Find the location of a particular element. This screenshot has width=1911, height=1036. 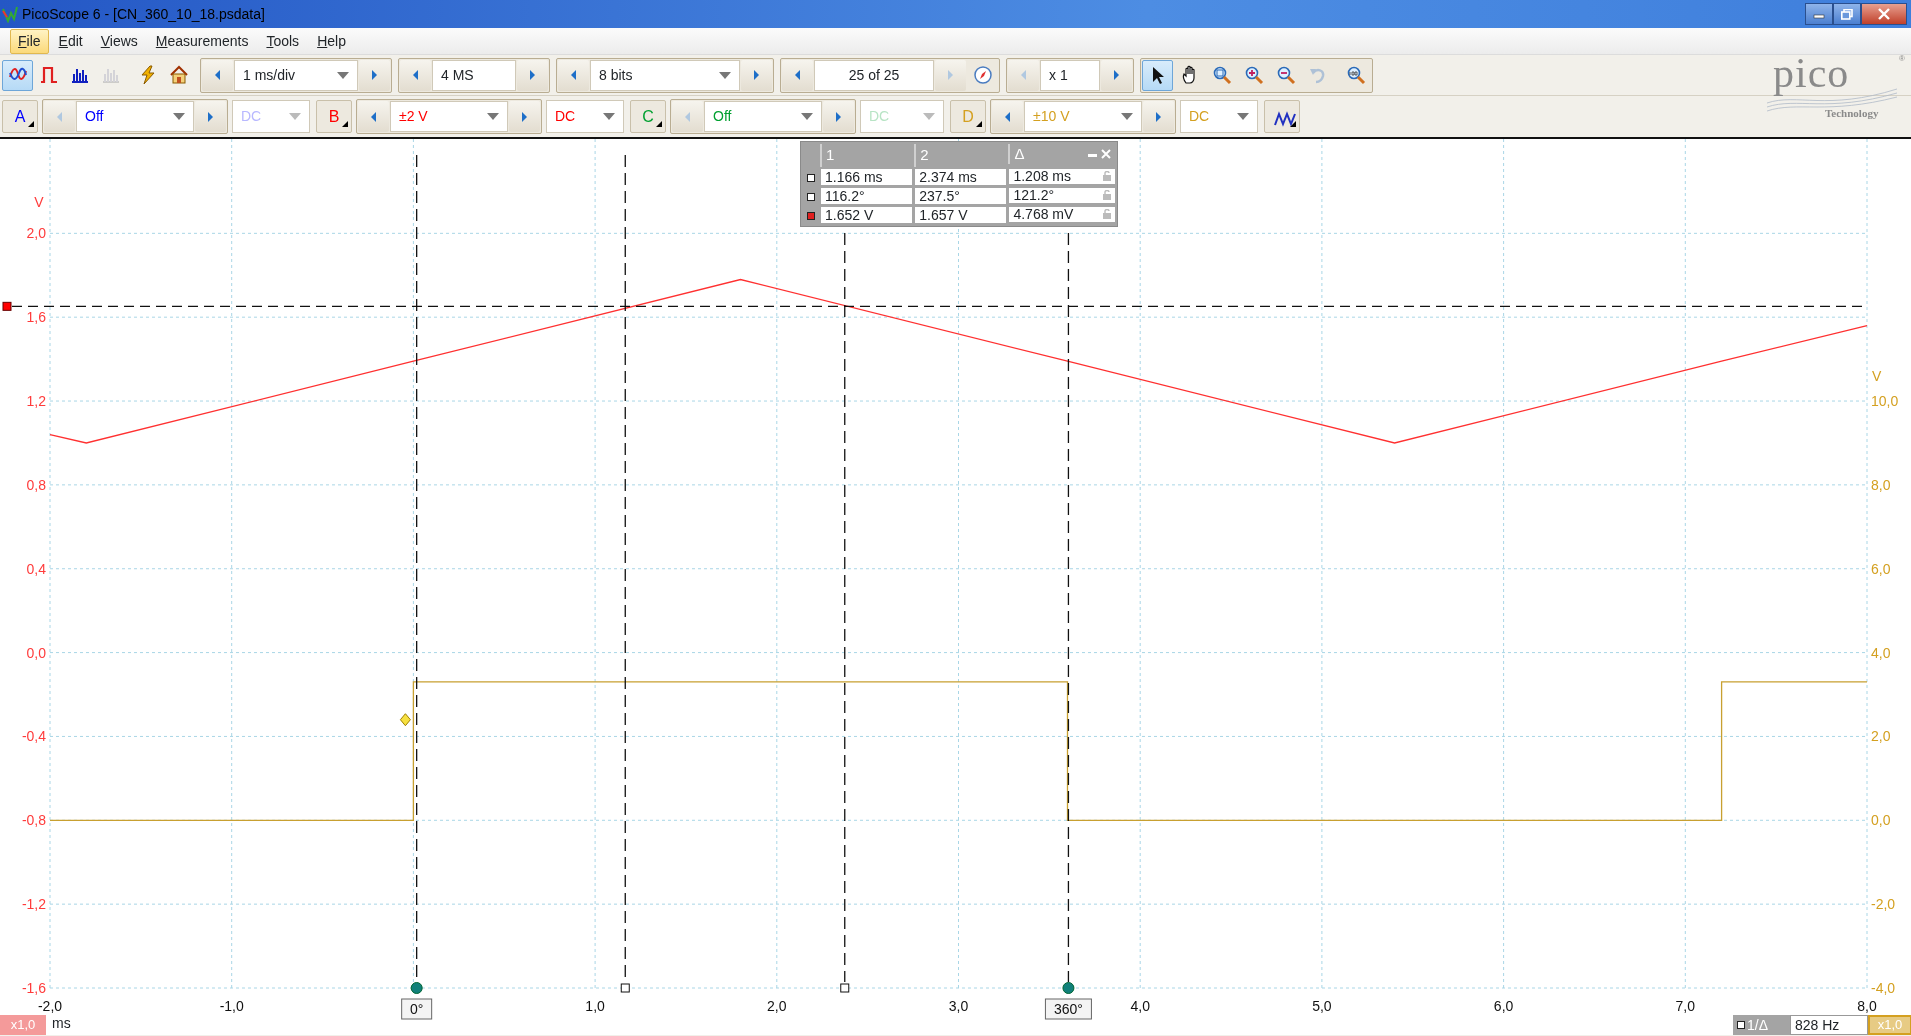

math-wave-icon is located at coordinates (1285, 119).